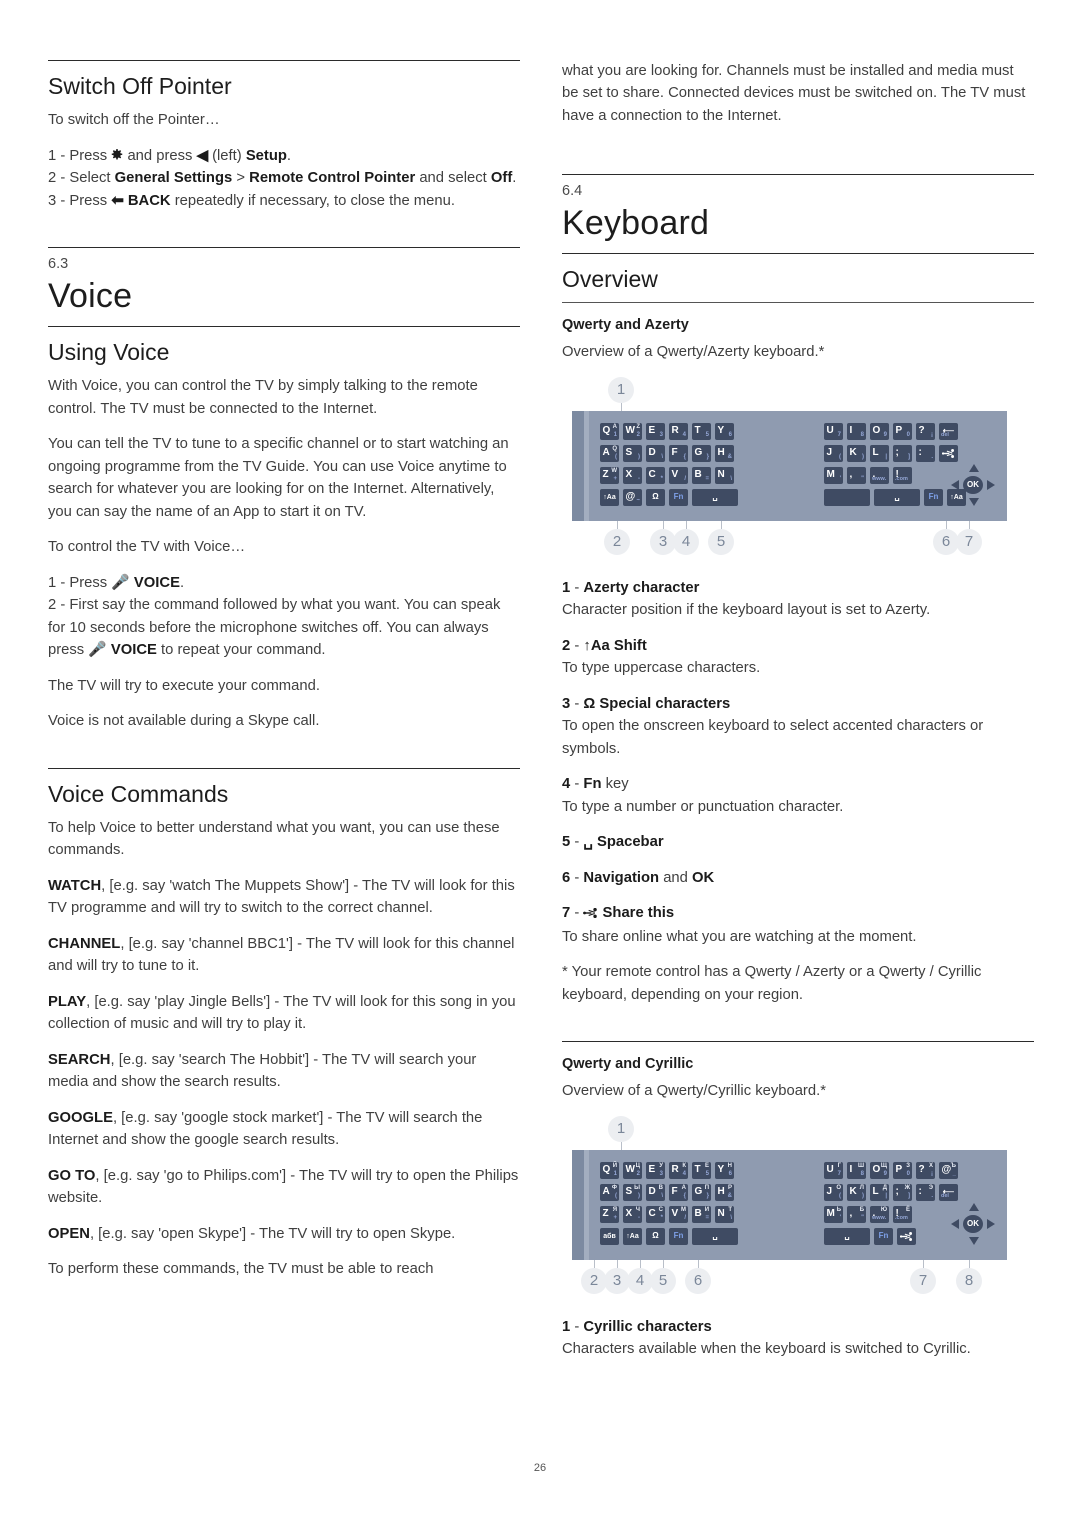 The width and height of the screenshot is (1080, 1527). I want to click on keyboard-key: B И =, so click(701, 1214).